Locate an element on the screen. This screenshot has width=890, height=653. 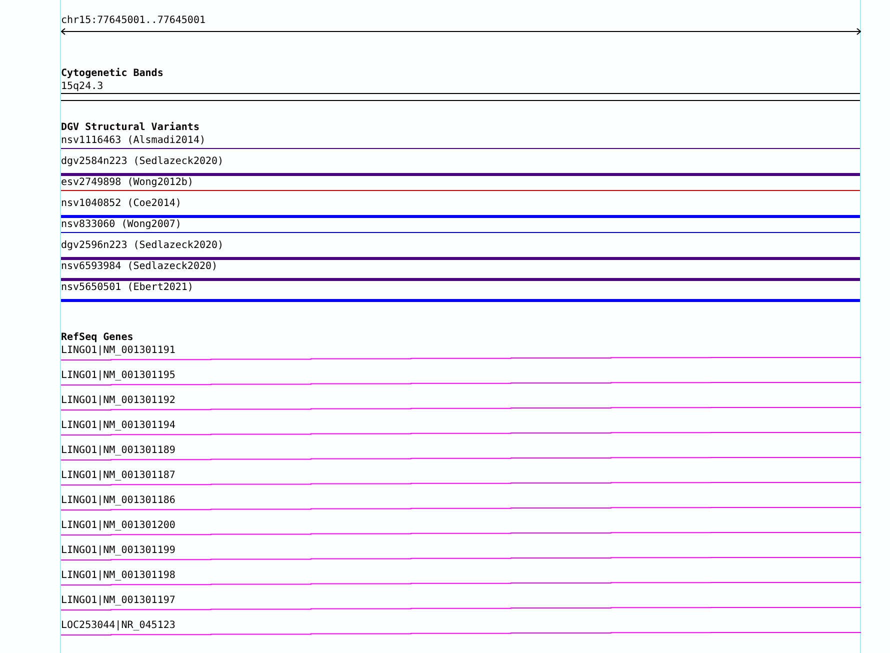
gene-label: LINGO1|NM_001301194 is located at coordinates (118, 425).